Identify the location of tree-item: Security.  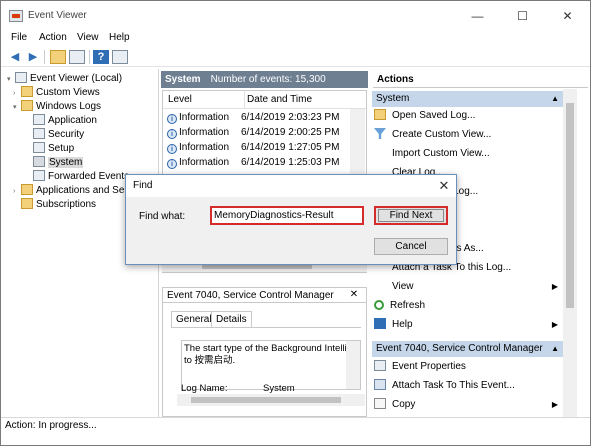
(54, 135).